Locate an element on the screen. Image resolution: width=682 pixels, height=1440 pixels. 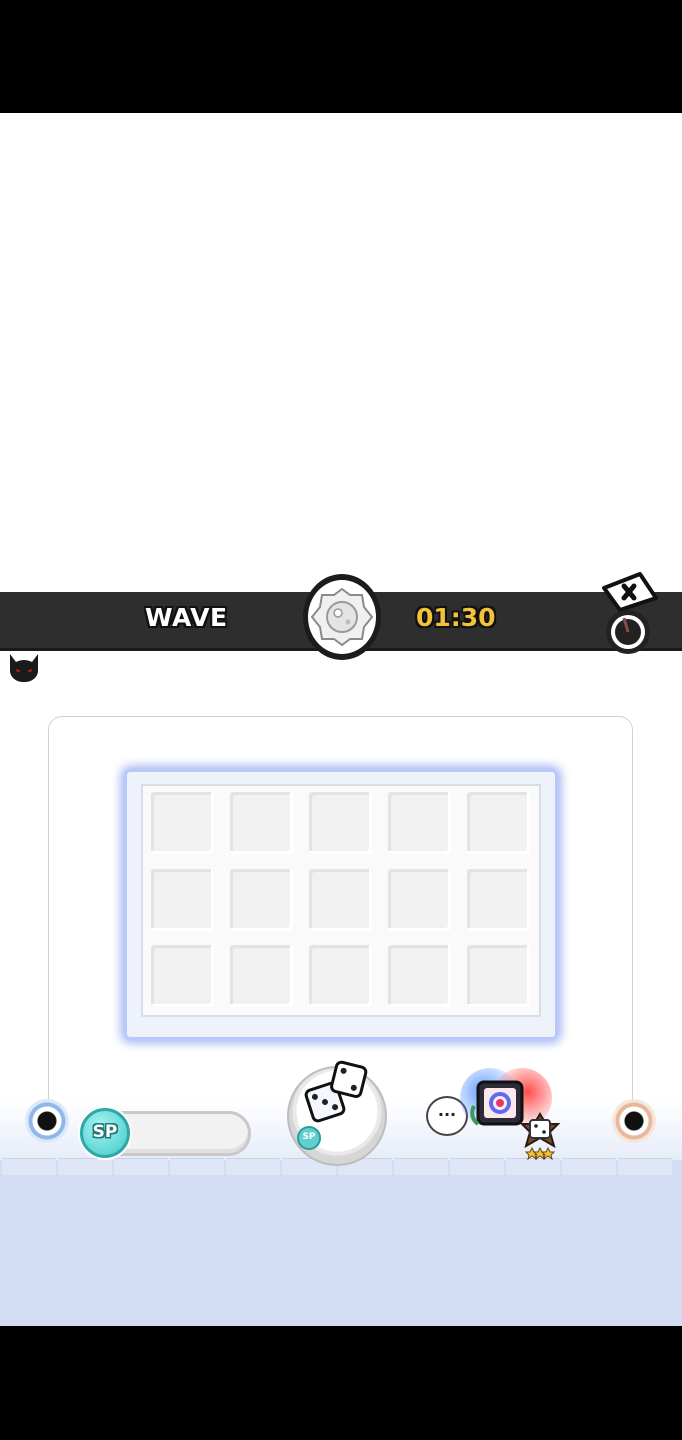
sp-badge: SP is located at coordinates (105, 1133).